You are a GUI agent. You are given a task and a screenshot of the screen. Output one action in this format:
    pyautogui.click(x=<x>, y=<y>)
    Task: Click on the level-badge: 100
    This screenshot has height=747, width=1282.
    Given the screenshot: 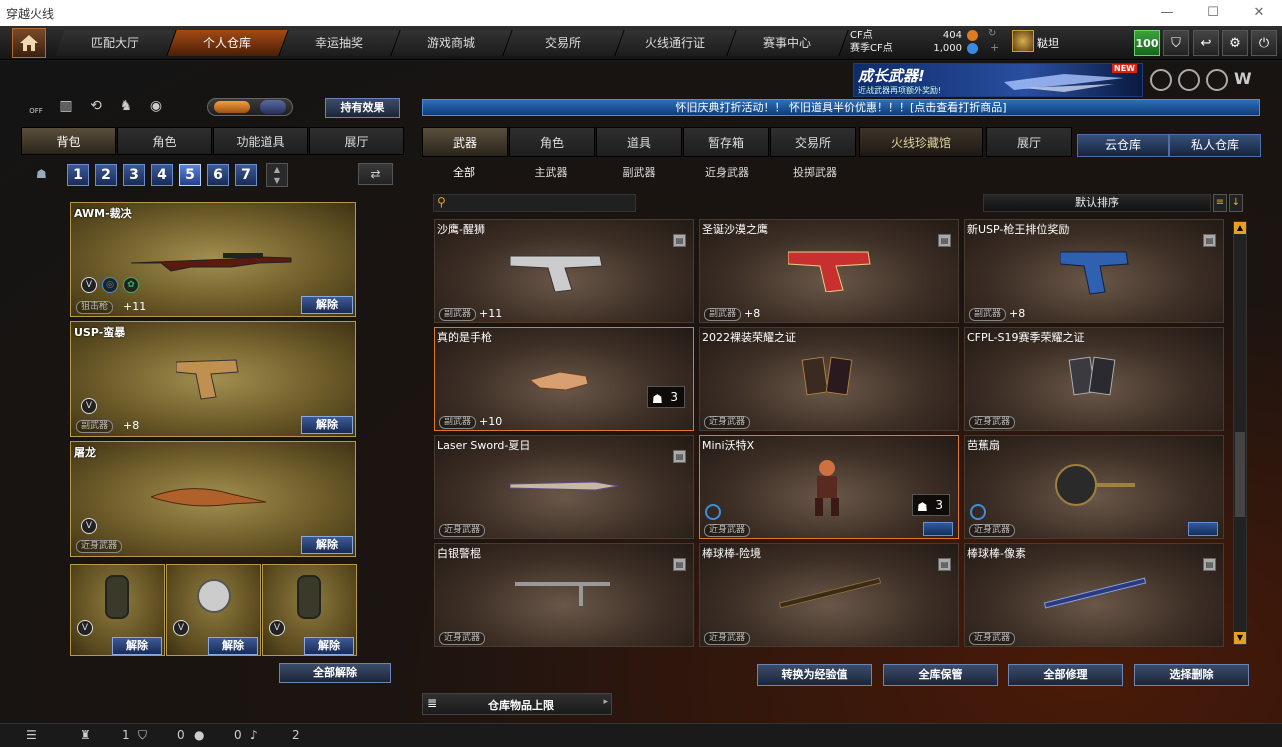 What is the action you would take?
    pyautogui.click(x=1147, y=43)
    